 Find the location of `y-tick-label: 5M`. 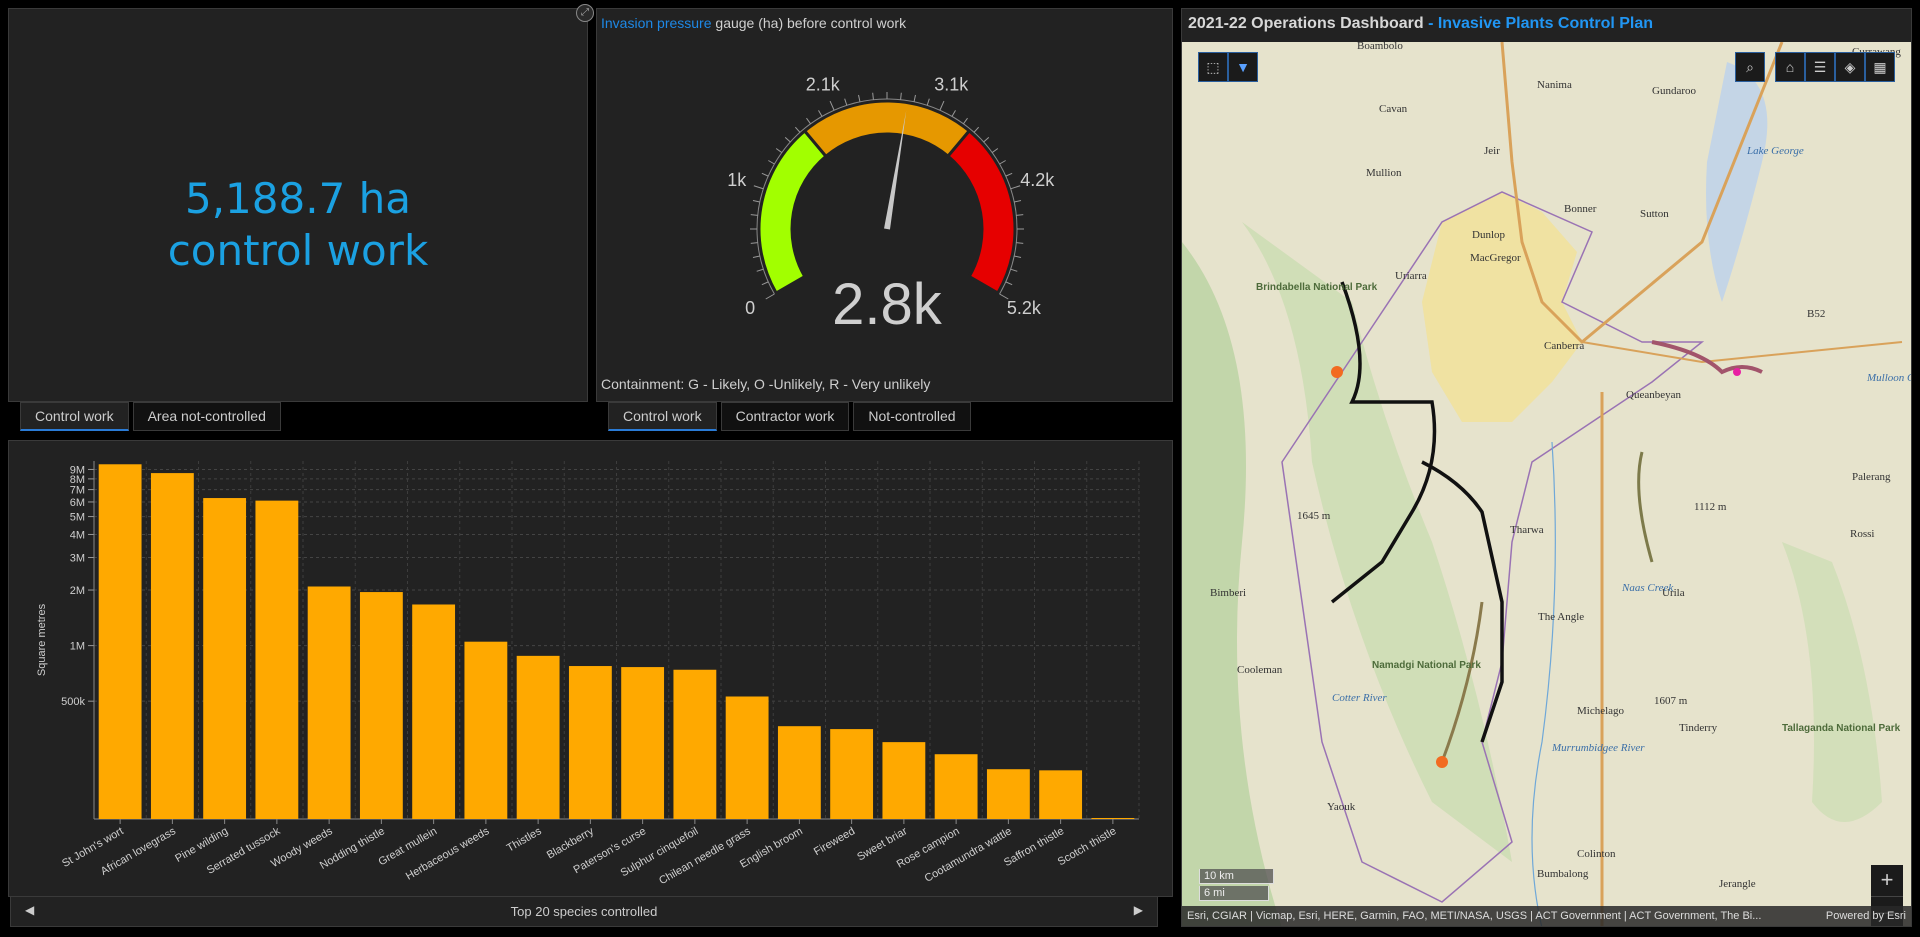

y-tick-label: 5M is located at coordinates (77, 518).